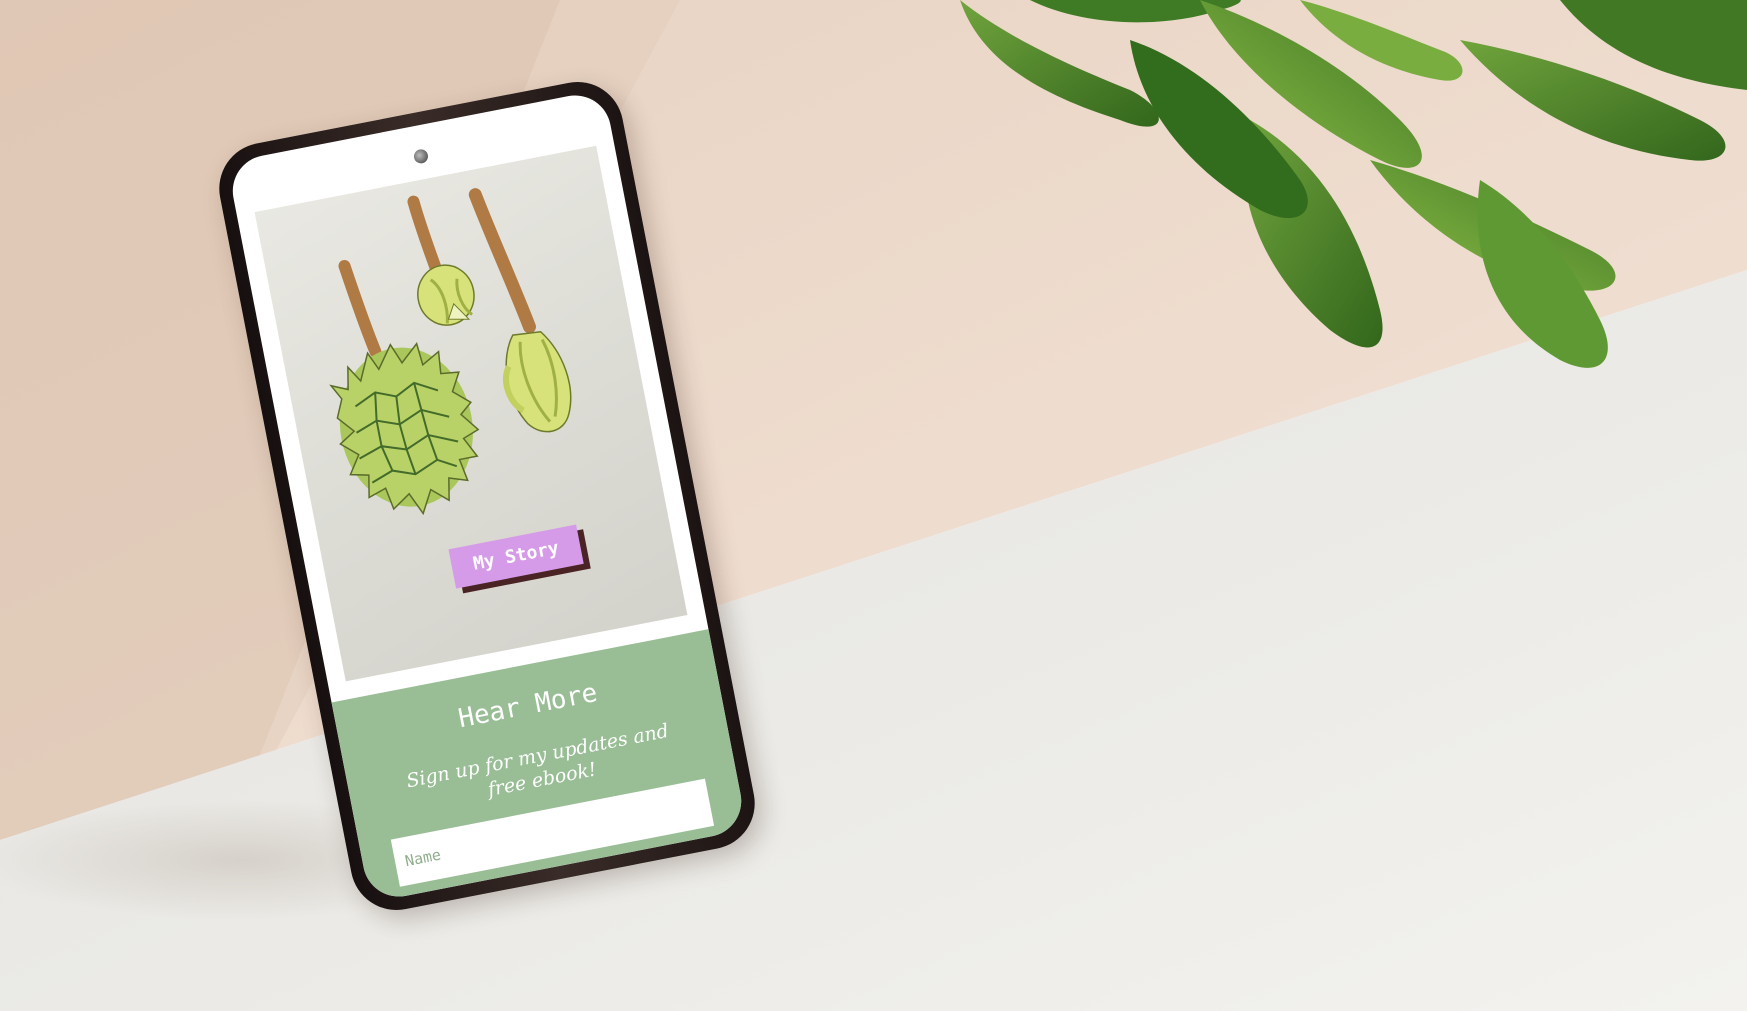 The width and height of the screenshot is (1747, 1011). What do you see at coordinates (421, 156) in the screenshot?
I see `camera-dot-icon` at bounding box center [421, 156].